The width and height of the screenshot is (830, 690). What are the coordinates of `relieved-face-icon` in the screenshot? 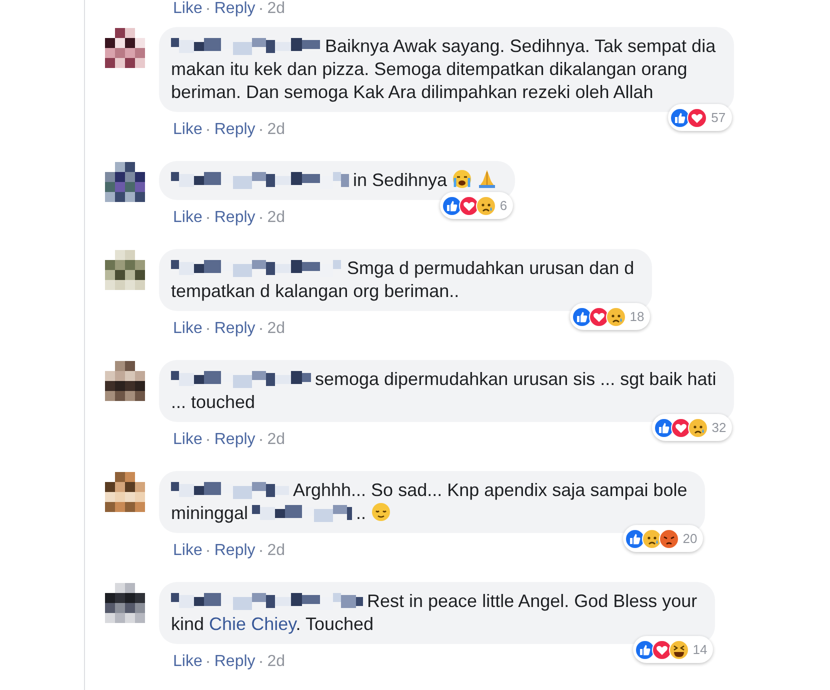 It's located at (381, 512).